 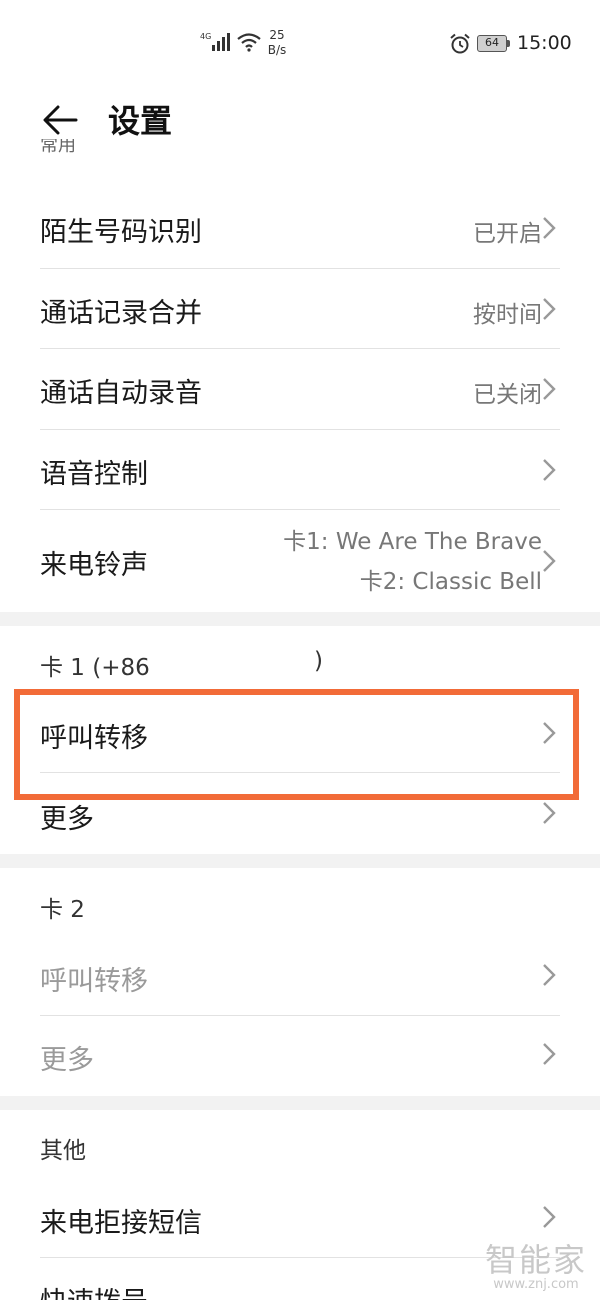 I want to click on row-label: 快速拨号, so click(x=94, y=1290).